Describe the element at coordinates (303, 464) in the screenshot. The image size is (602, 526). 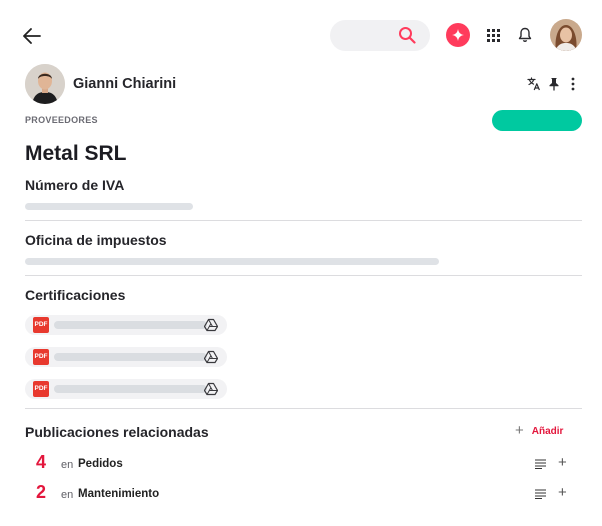
I see `related-item: 4 en Pedidos +` at that location.